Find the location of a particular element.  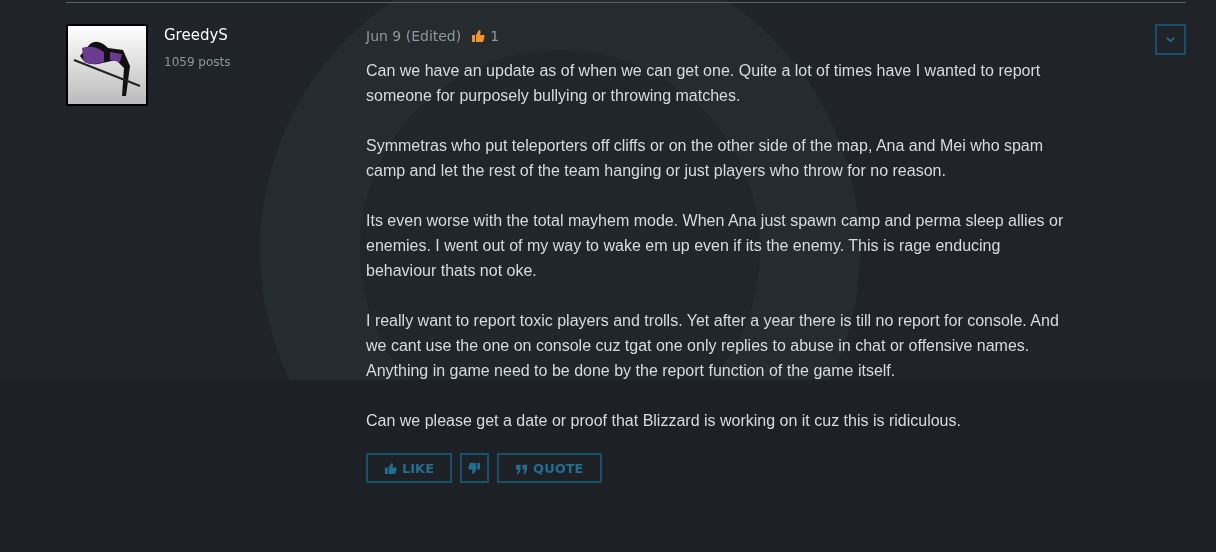

options-toggle is located at coordinates (1170, 39).